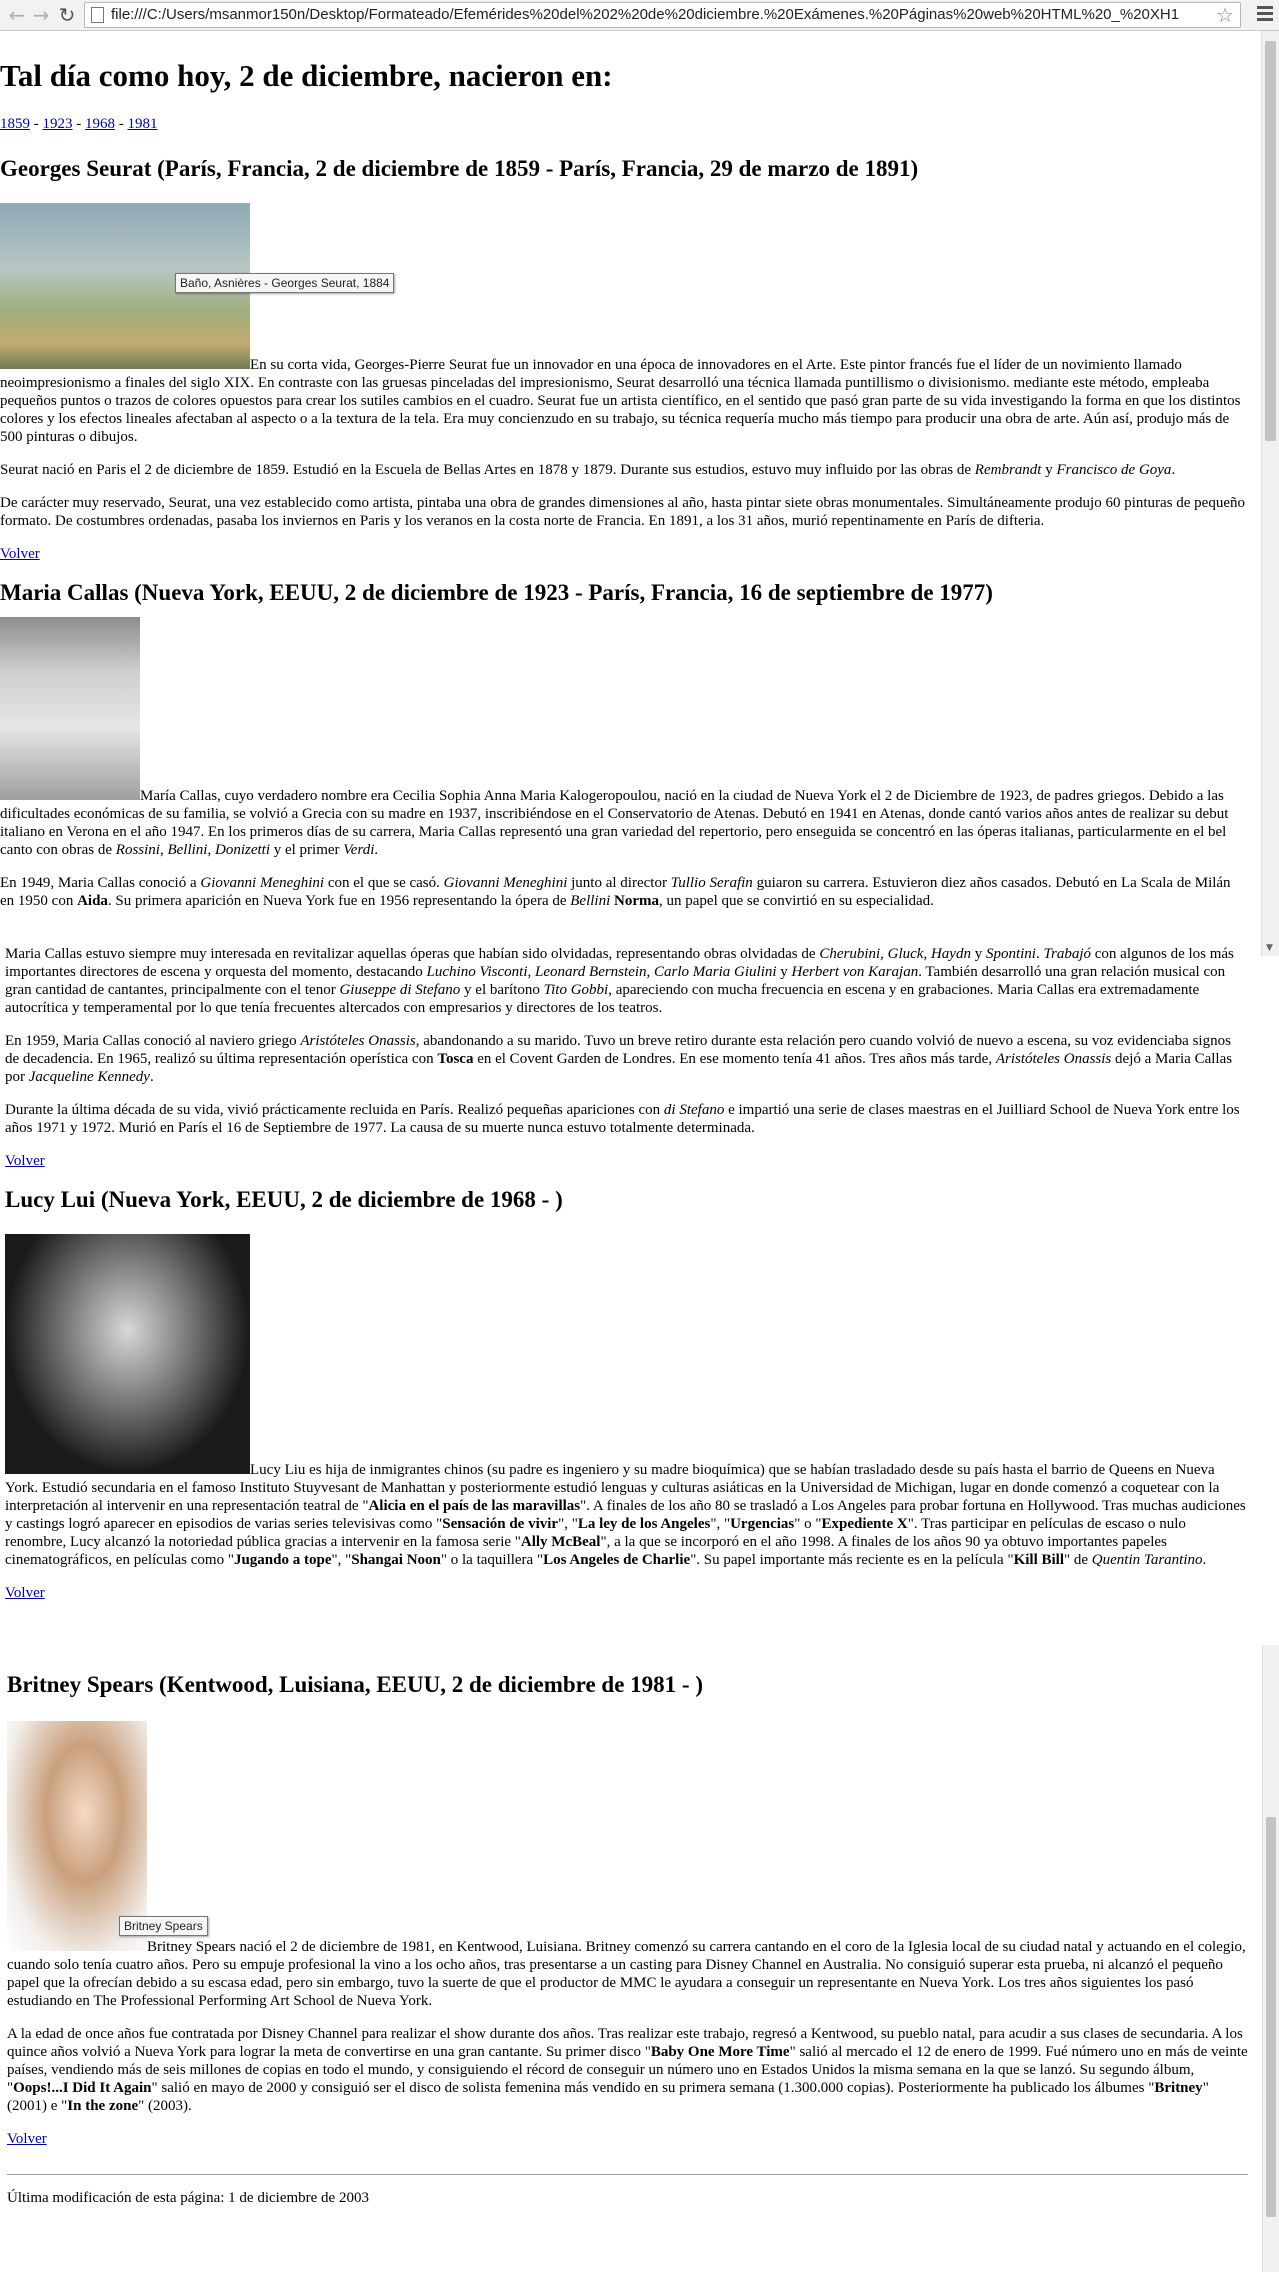 Image resolution: width=1279 pixels, height=2272 pixels. What do you see at coordinates (107, 1836) in the screenshot?
I see `britney-photo: Britney Spears` at bounding box center [107, 1836].